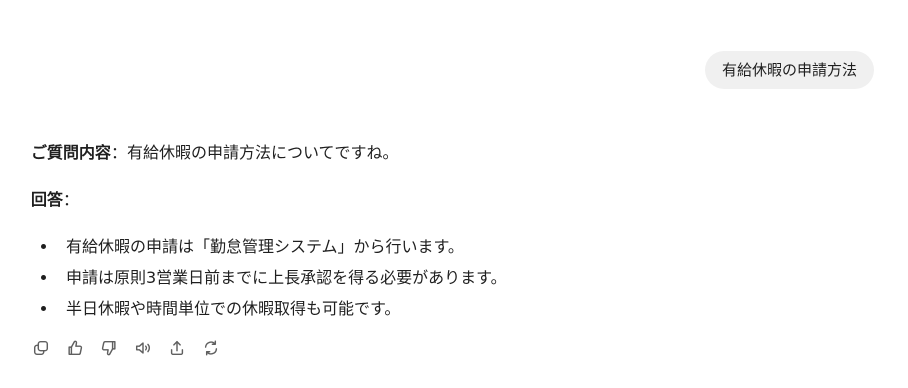  I want to click on share-button, so click(177, 348).